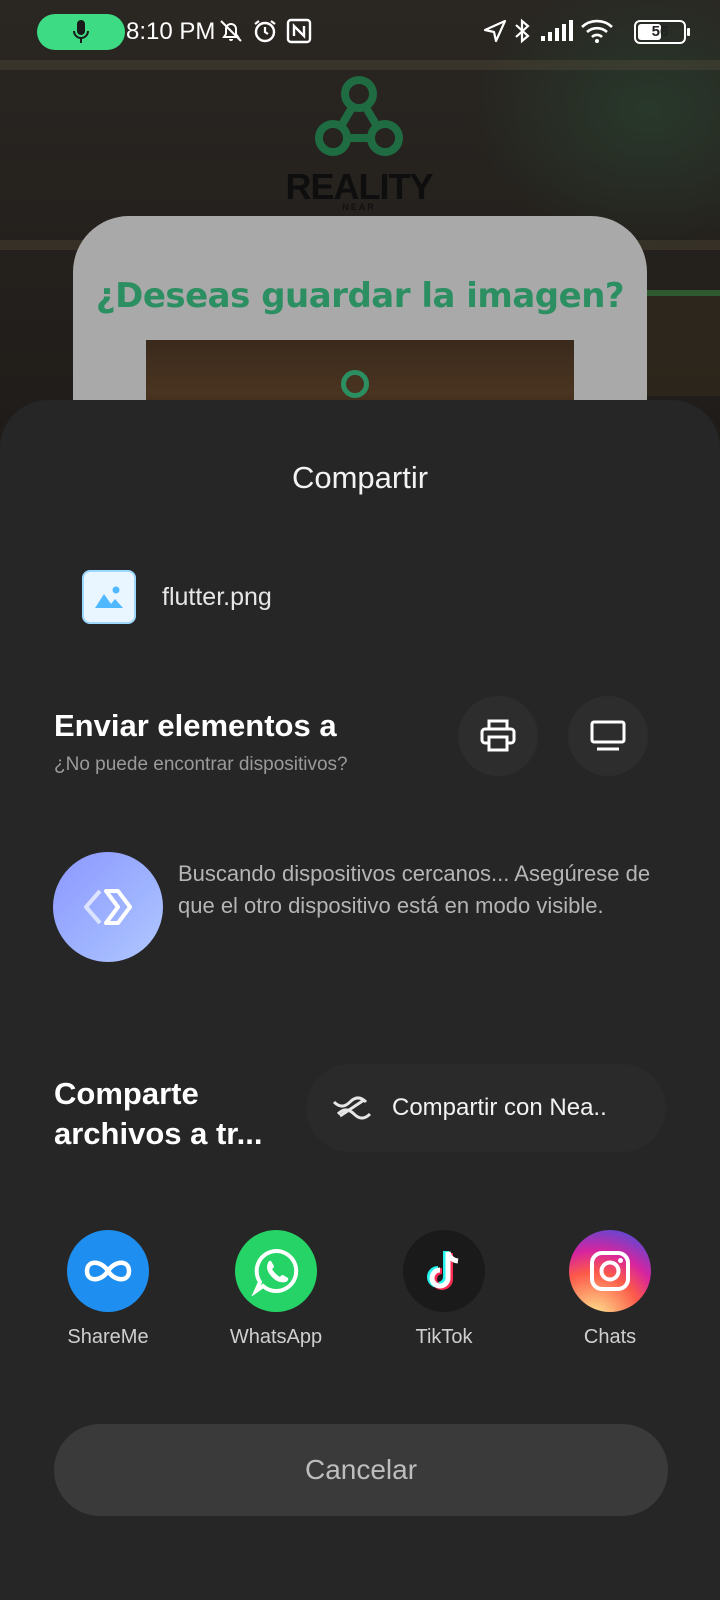 Image resolution: width=720 pixels, height=1600 pixels. What do you see at coordinates (610, 1337) in the screenshot?
I see `app-label: Chats` at bounding box center [610, 1337].